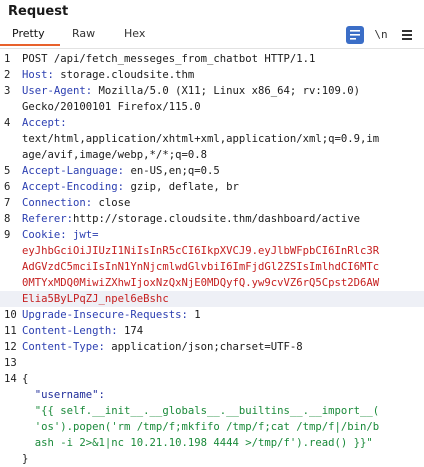  What do you see at coordinates (10, 331) in the screenshot?
I see `line-number: 11` at bounding box center [10, 331].